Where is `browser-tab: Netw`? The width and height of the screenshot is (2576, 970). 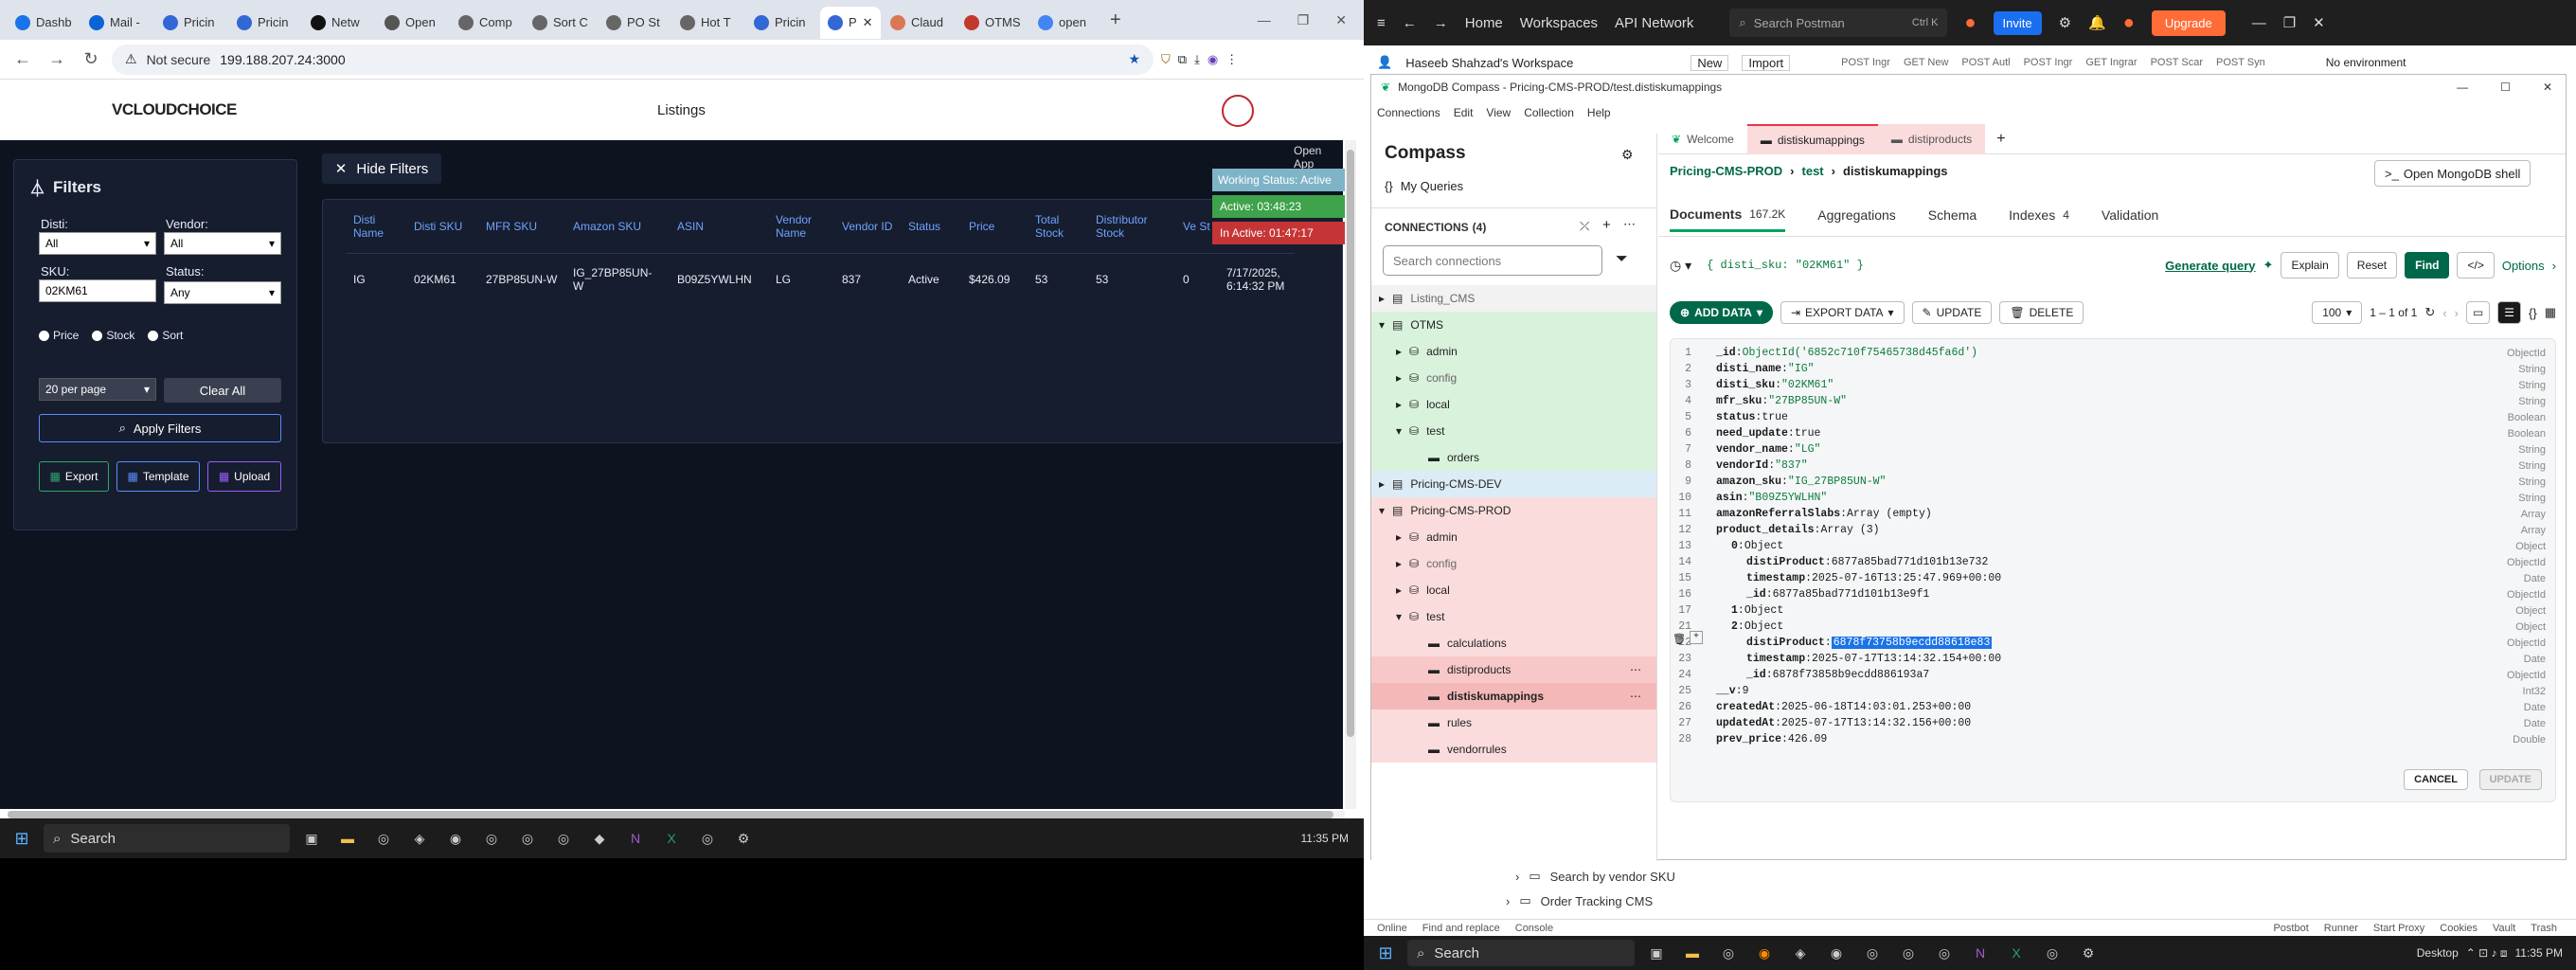
browser-tab: Netw is located at coordinates (339, 23).